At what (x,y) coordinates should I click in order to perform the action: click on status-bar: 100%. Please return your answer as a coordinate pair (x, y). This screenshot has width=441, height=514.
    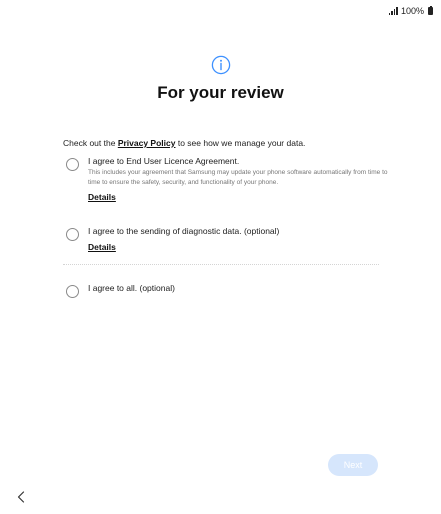
    Looking at the image, I should click on (410, 10).